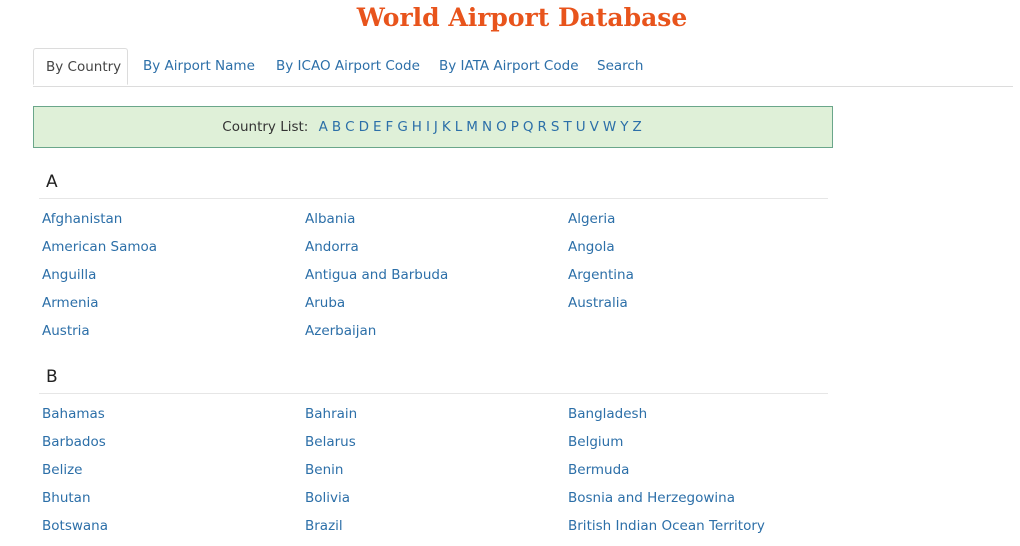 This screenshot has height=546, width=1020. Describe the element at coordinates (555, 127) in the screenshot. I see `letter-link-s: S` at that location.